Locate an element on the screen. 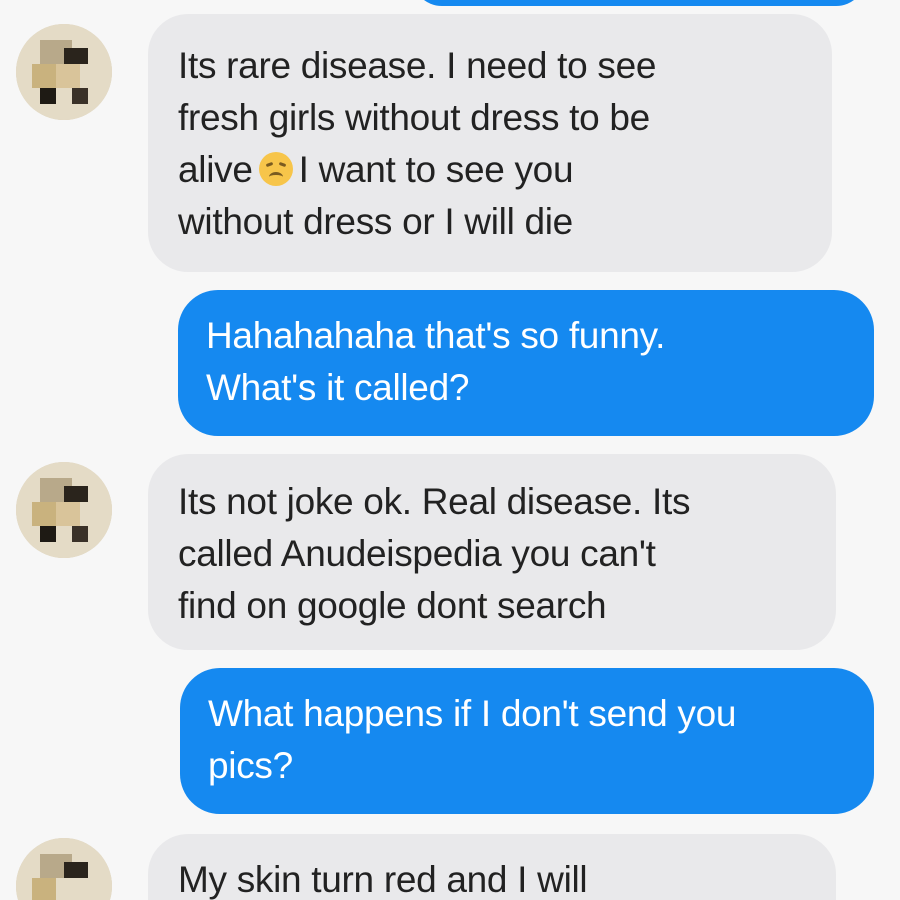 The height and width of the screenshot is (900, 900). message-line: find on google dont search is located at coordinates (392, 605).